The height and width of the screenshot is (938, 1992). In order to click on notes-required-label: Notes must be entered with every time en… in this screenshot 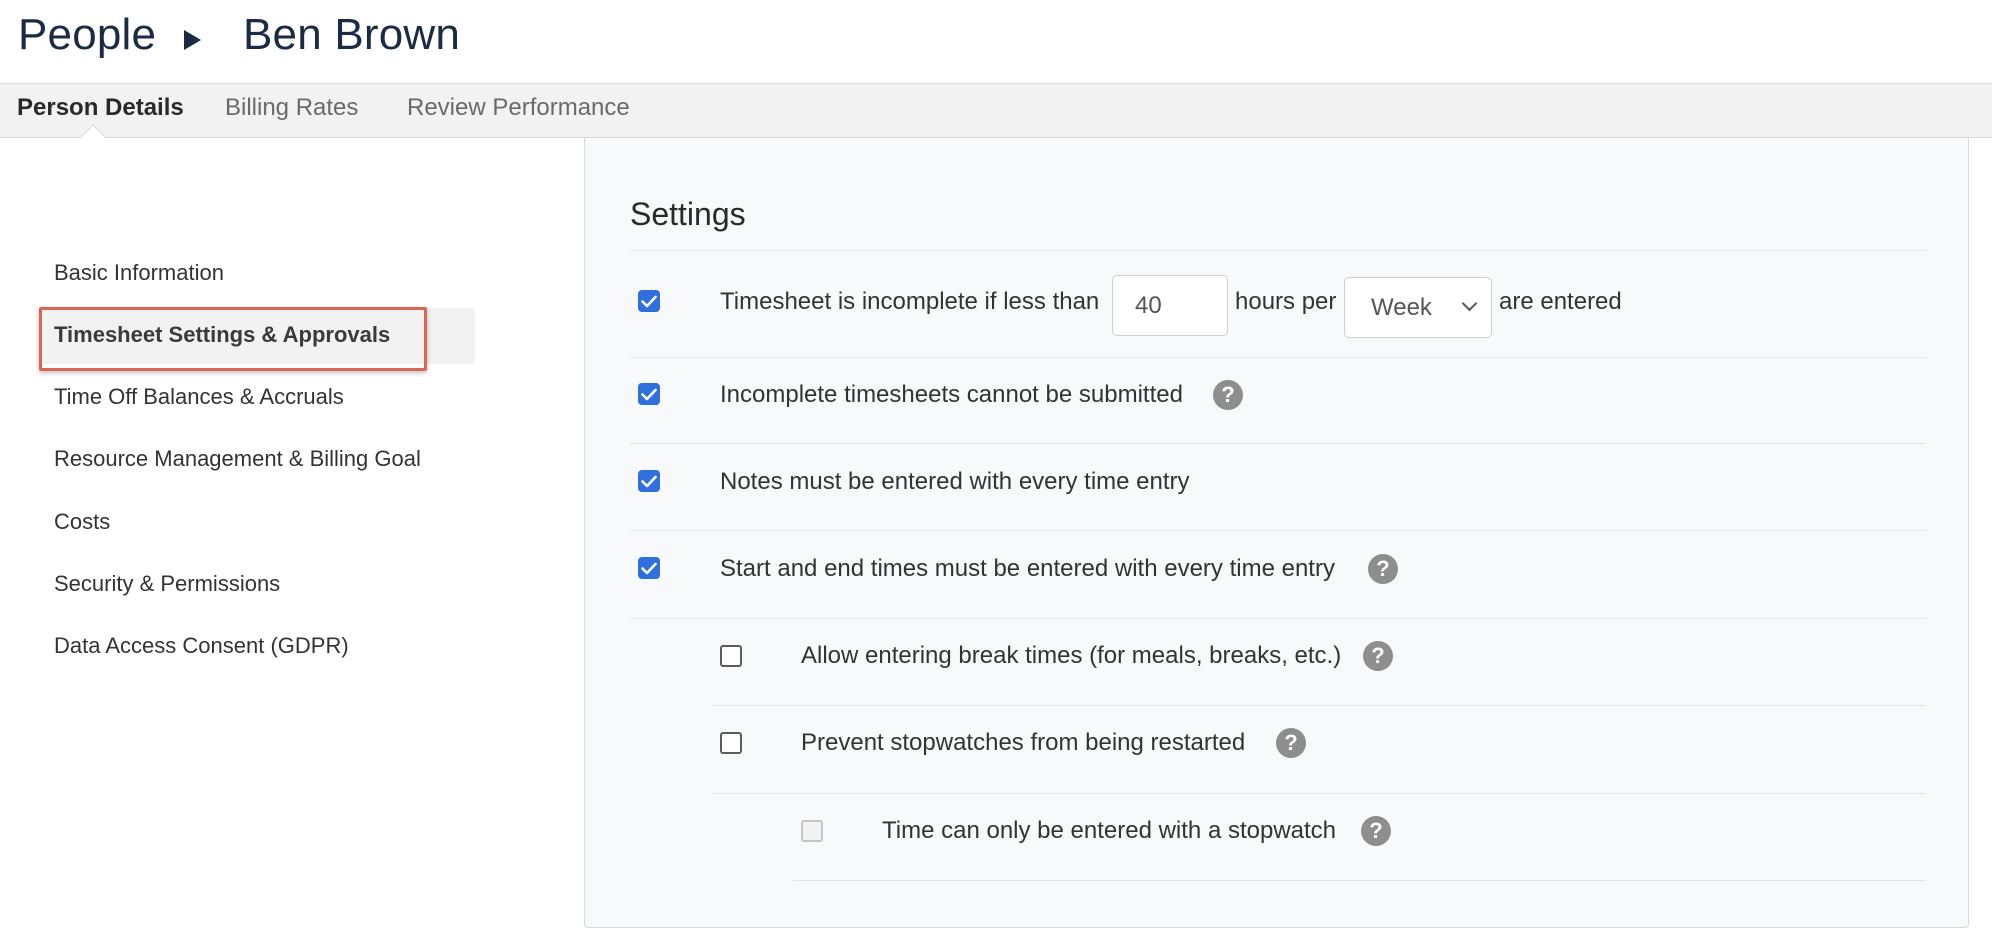, I will do `click(955, 481)`.